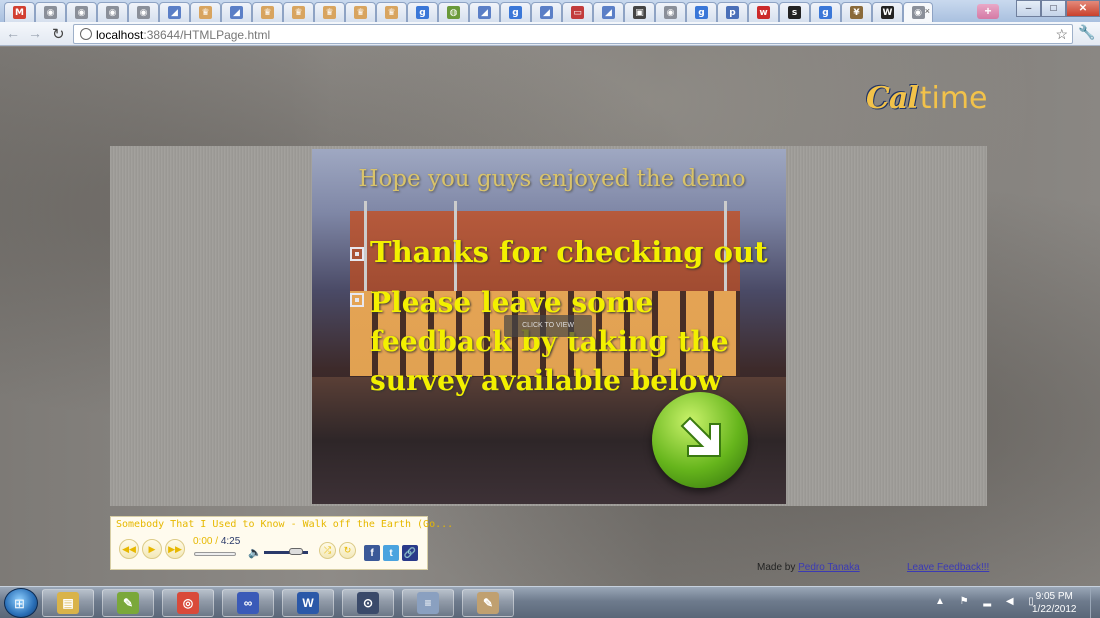 The height and width of the screenshot is (618, 1100). What do you see at coordinates (296, 551) in the screenshot?
I see `volume-handle` at bounding box center [296, 551].